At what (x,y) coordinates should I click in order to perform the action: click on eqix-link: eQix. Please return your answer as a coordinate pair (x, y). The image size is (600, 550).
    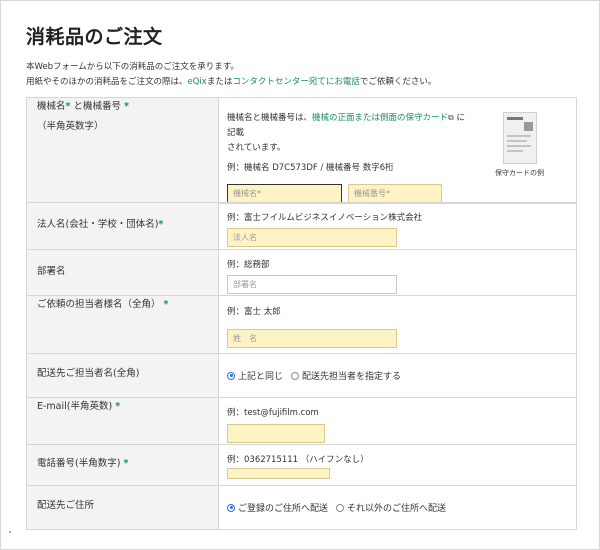
    Looking at the image, I should click on (197, 82).